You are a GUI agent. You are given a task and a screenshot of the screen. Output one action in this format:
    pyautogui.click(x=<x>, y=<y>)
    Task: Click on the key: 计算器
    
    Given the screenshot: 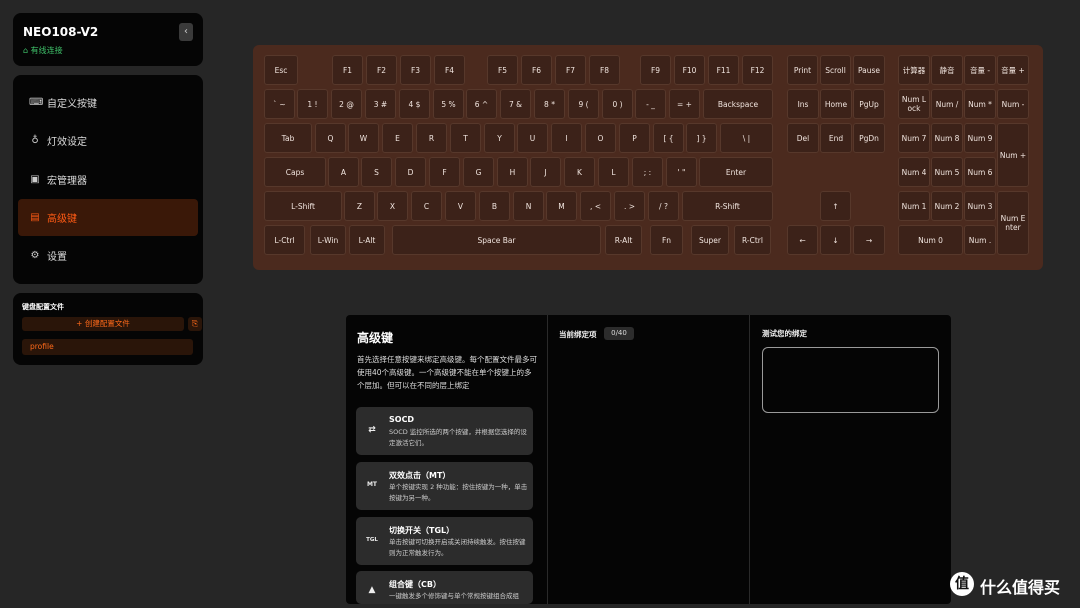 What is the action you would take?
    pyautogui.click(x=914, y=70)
    